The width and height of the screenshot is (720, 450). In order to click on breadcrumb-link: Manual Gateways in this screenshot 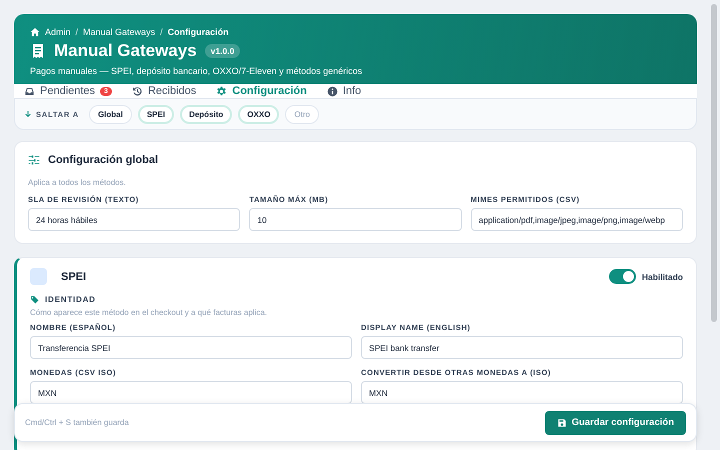, I will do `click(119, 32)`.